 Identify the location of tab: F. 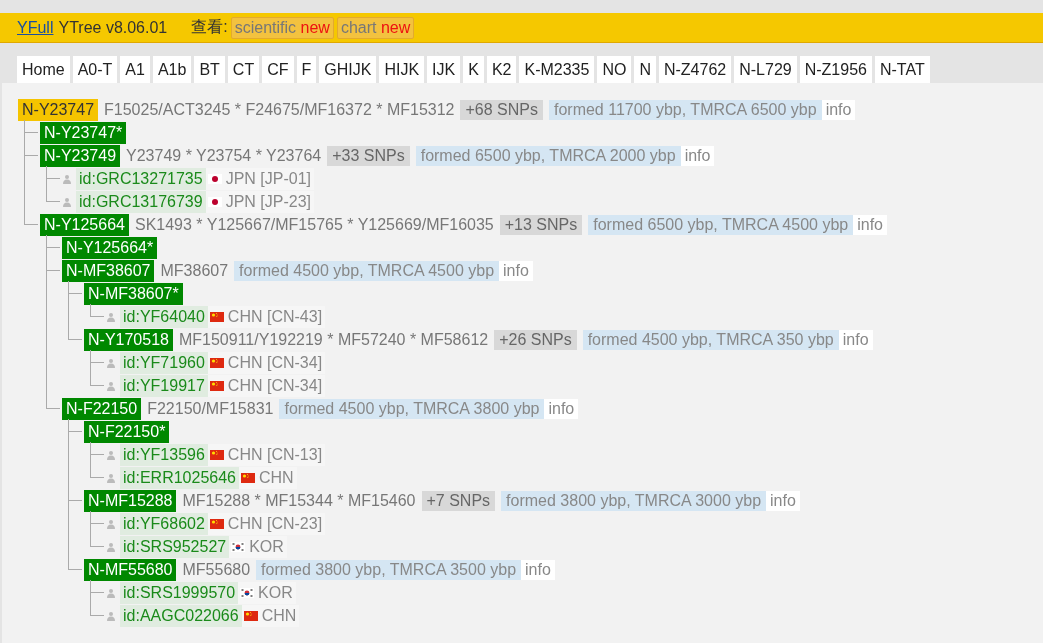
(306, 69).